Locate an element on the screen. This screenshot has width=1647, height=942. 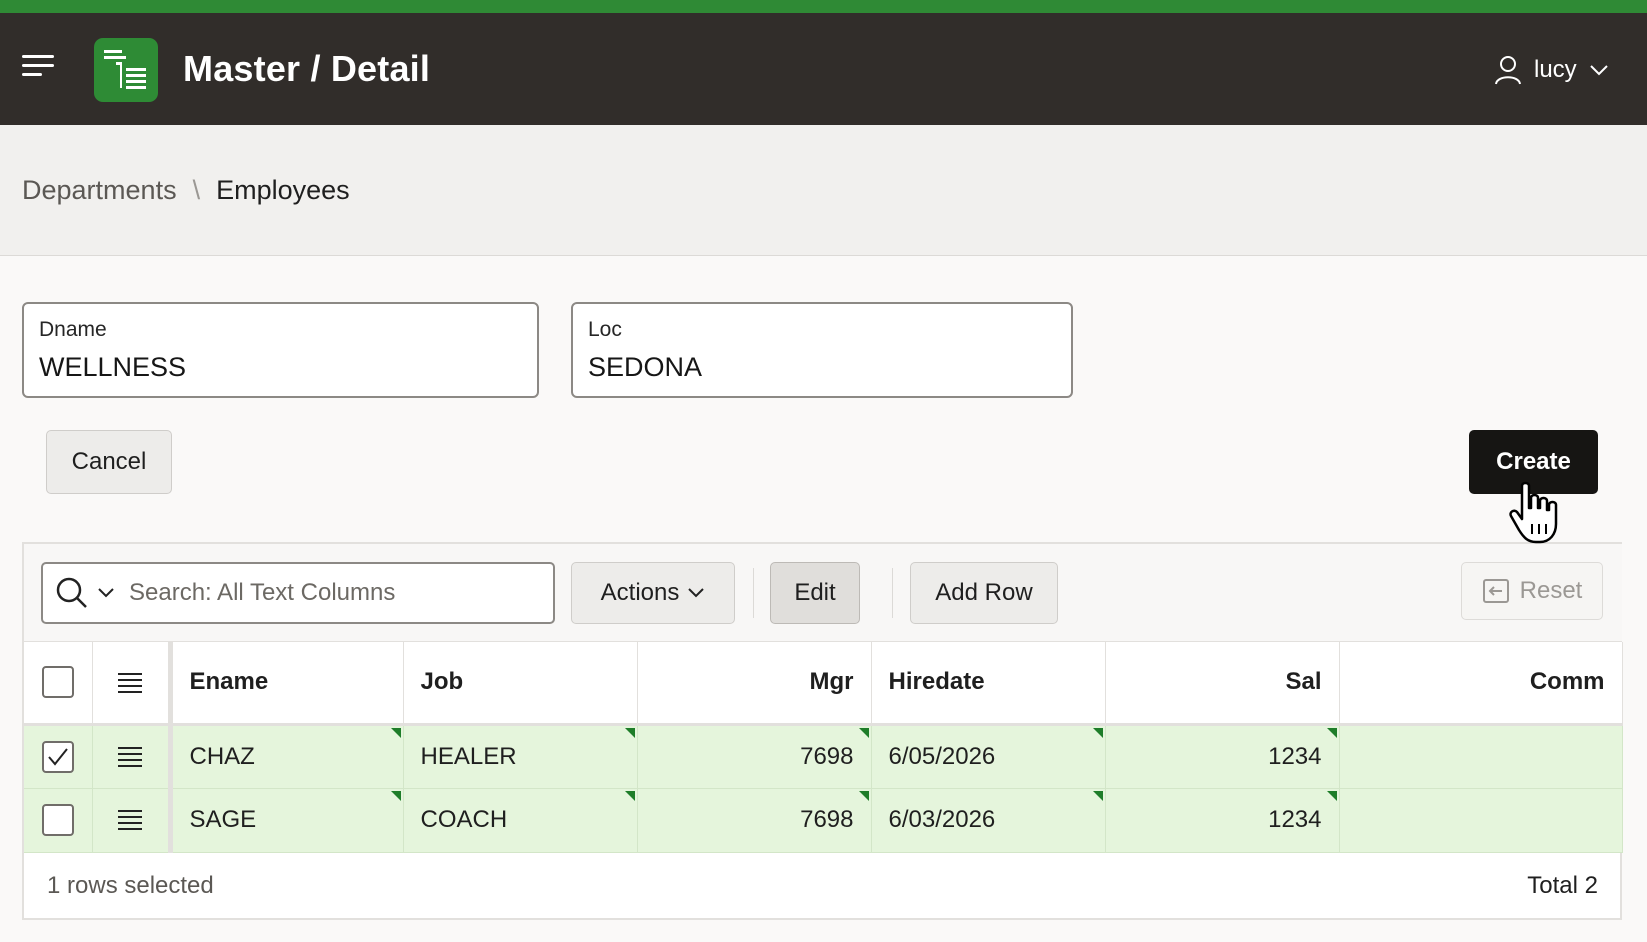
loc-value: SEDONA is located at coordinates (822, 367).